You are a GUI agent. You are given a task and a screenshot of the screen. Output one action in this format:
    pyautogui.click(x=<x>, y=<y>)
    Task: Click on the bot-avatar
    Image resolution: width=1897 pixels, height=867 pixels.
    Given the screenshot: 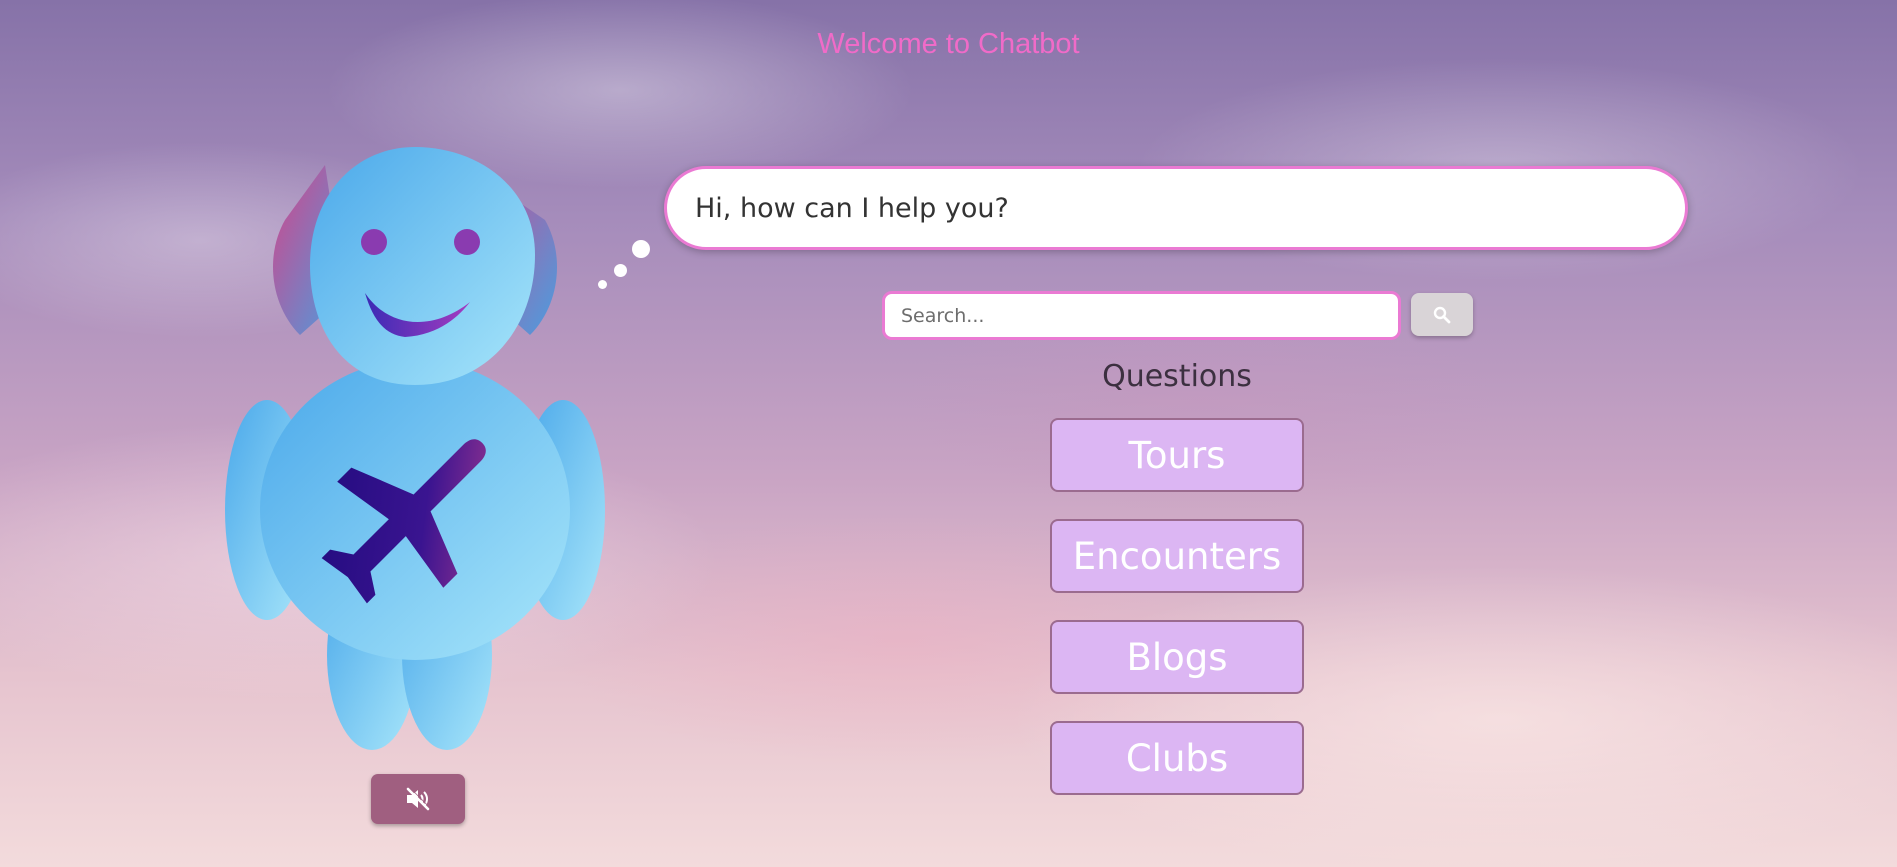 What is the action you would take?
    pyautogui.click(x=415, y=450)
    